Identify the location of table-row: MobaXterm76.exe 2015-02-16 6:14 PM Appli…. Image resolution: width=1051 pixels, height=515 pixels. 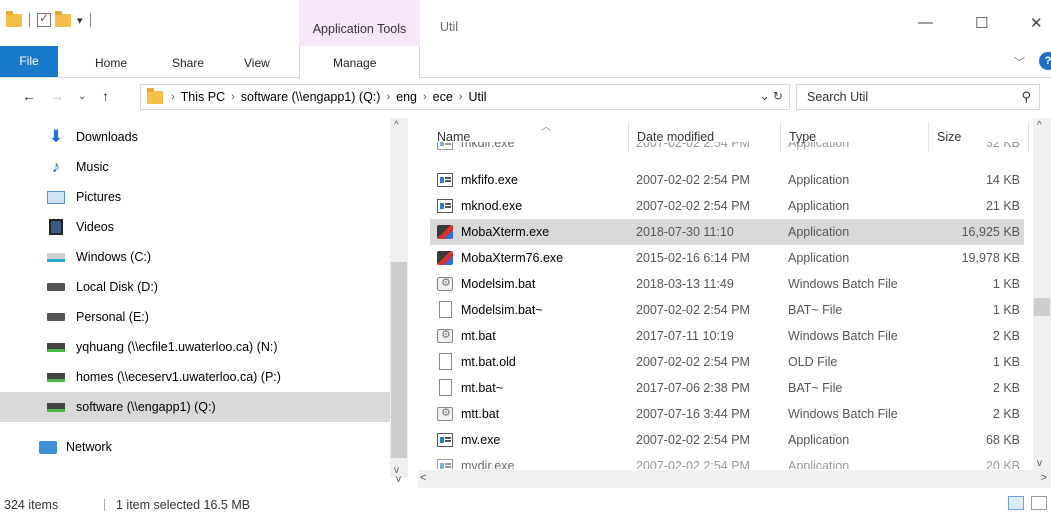
(727, 258).